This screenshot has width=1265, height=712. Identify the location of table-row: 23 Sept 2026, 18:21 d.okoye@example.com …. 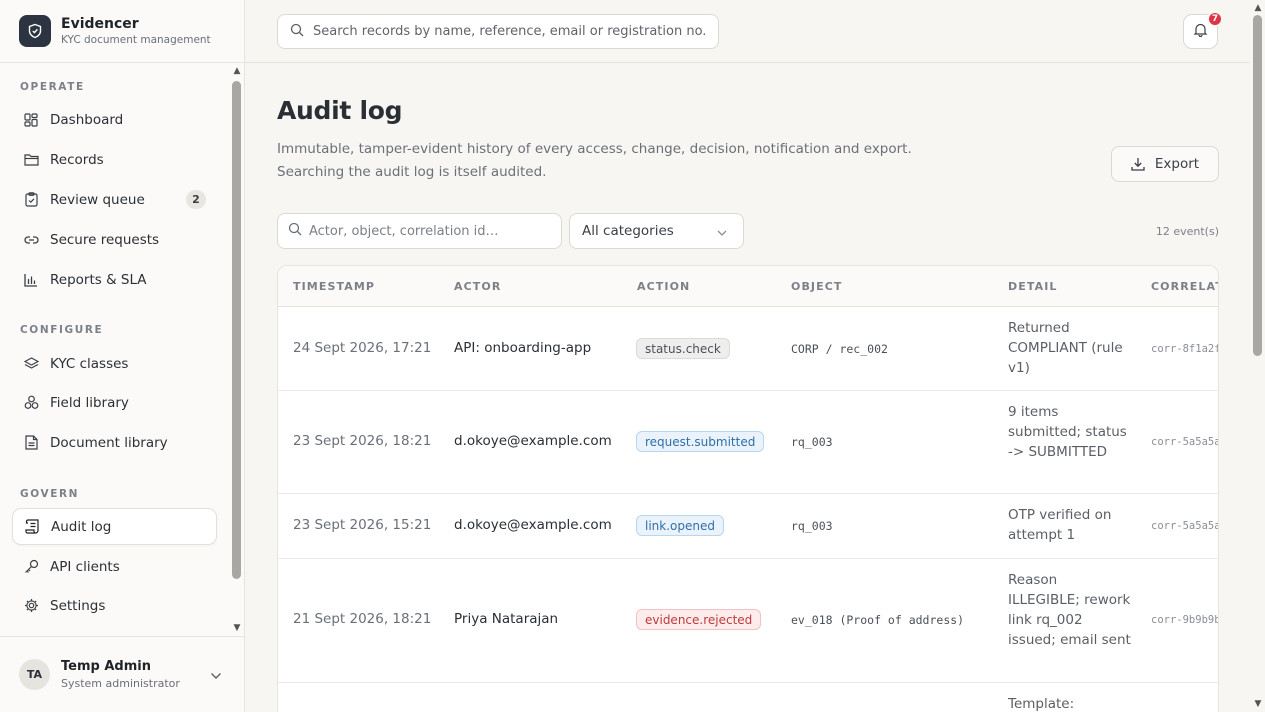
(748, 442).